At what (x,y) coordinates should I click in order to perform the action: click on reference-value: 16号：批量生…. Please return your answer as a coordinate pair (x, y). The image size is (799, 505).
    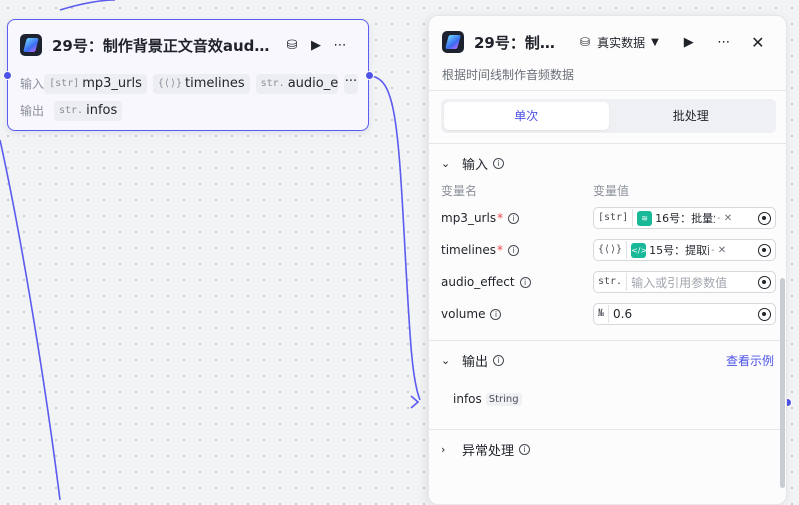
    Looking at the image, I should click on (685, 218).